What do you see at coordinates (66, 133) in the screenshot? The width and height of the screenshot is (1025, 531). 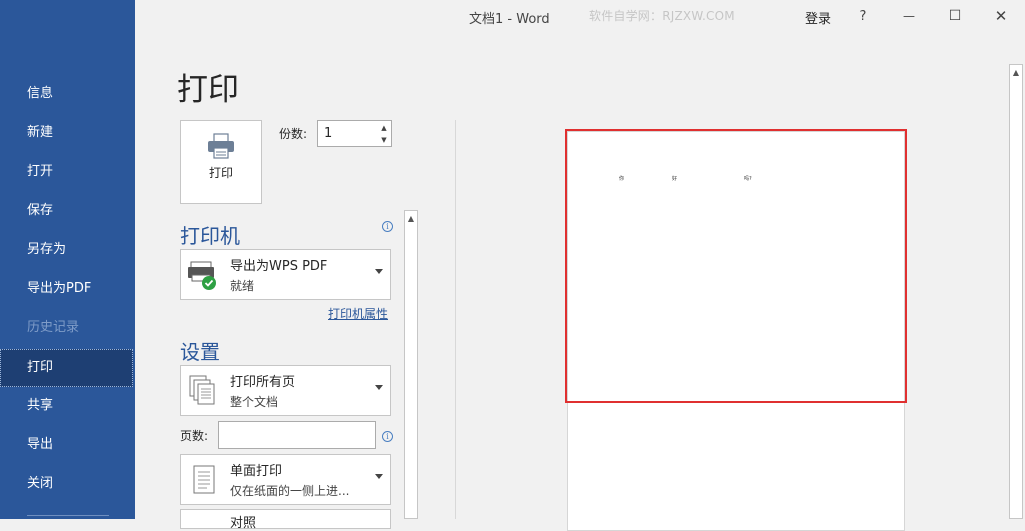 I see `sidebar-item-new: 新建` at bounding box center [66, 133].